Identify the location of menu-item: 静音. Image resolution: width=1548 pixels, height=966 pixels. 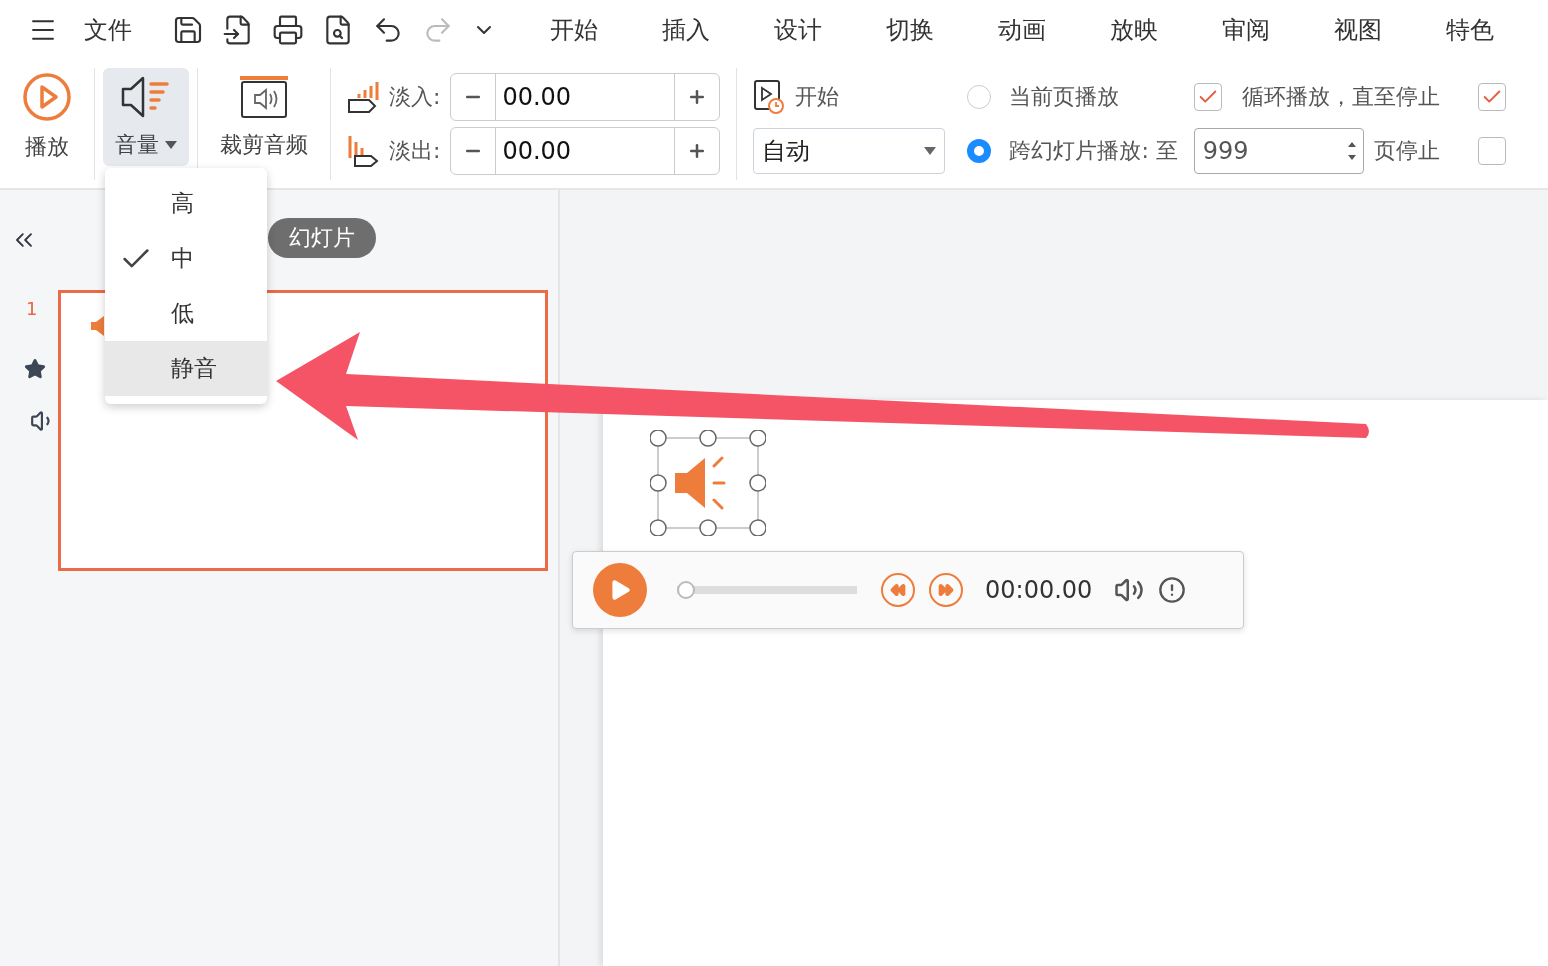
(186, 368).